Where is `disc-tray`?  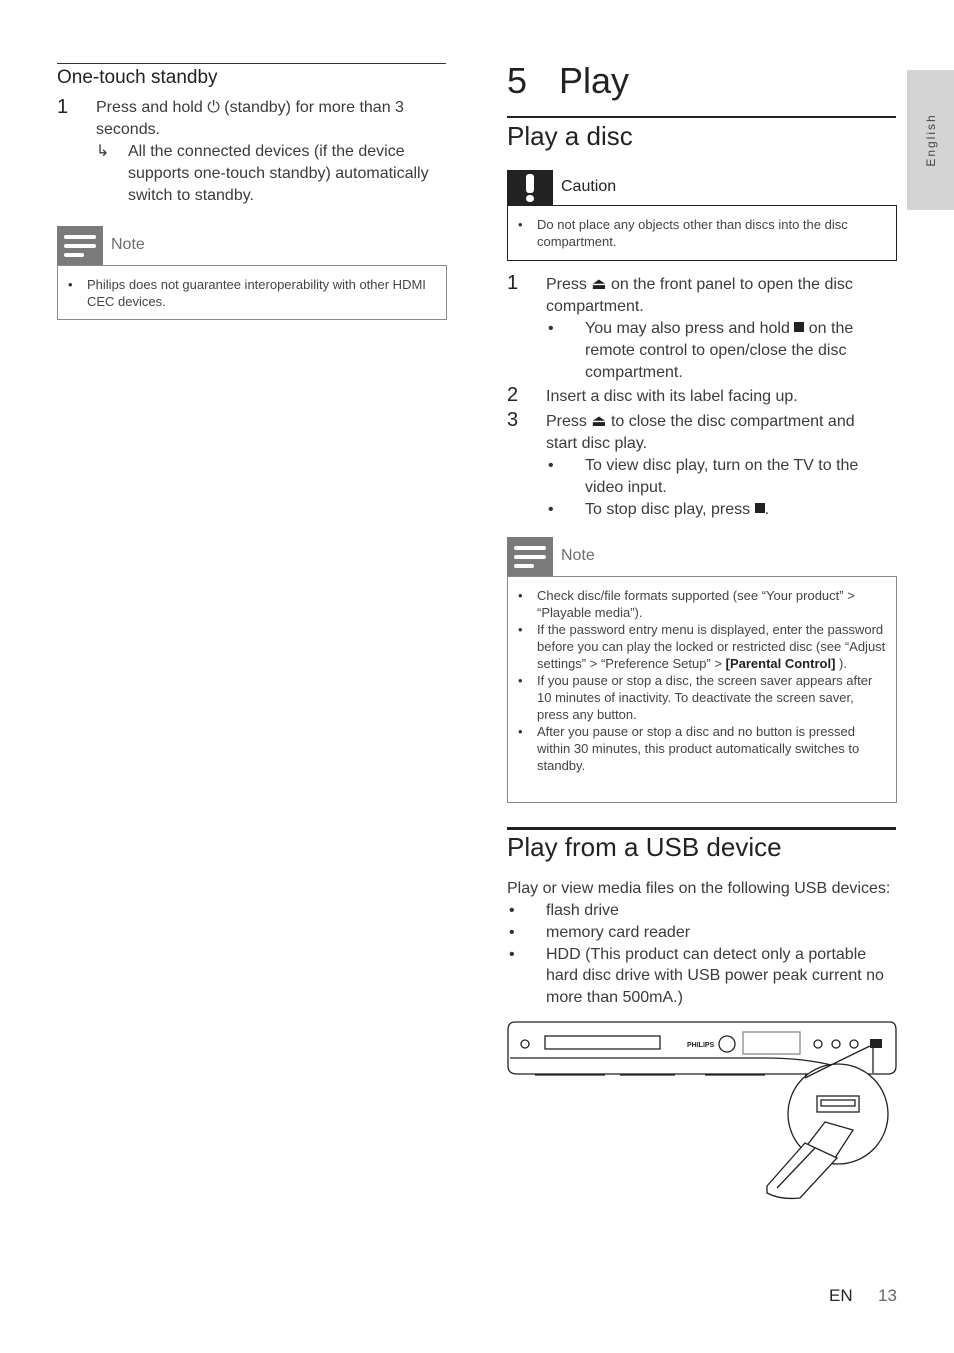
disc-tray is located at coordinates (602, 1042).